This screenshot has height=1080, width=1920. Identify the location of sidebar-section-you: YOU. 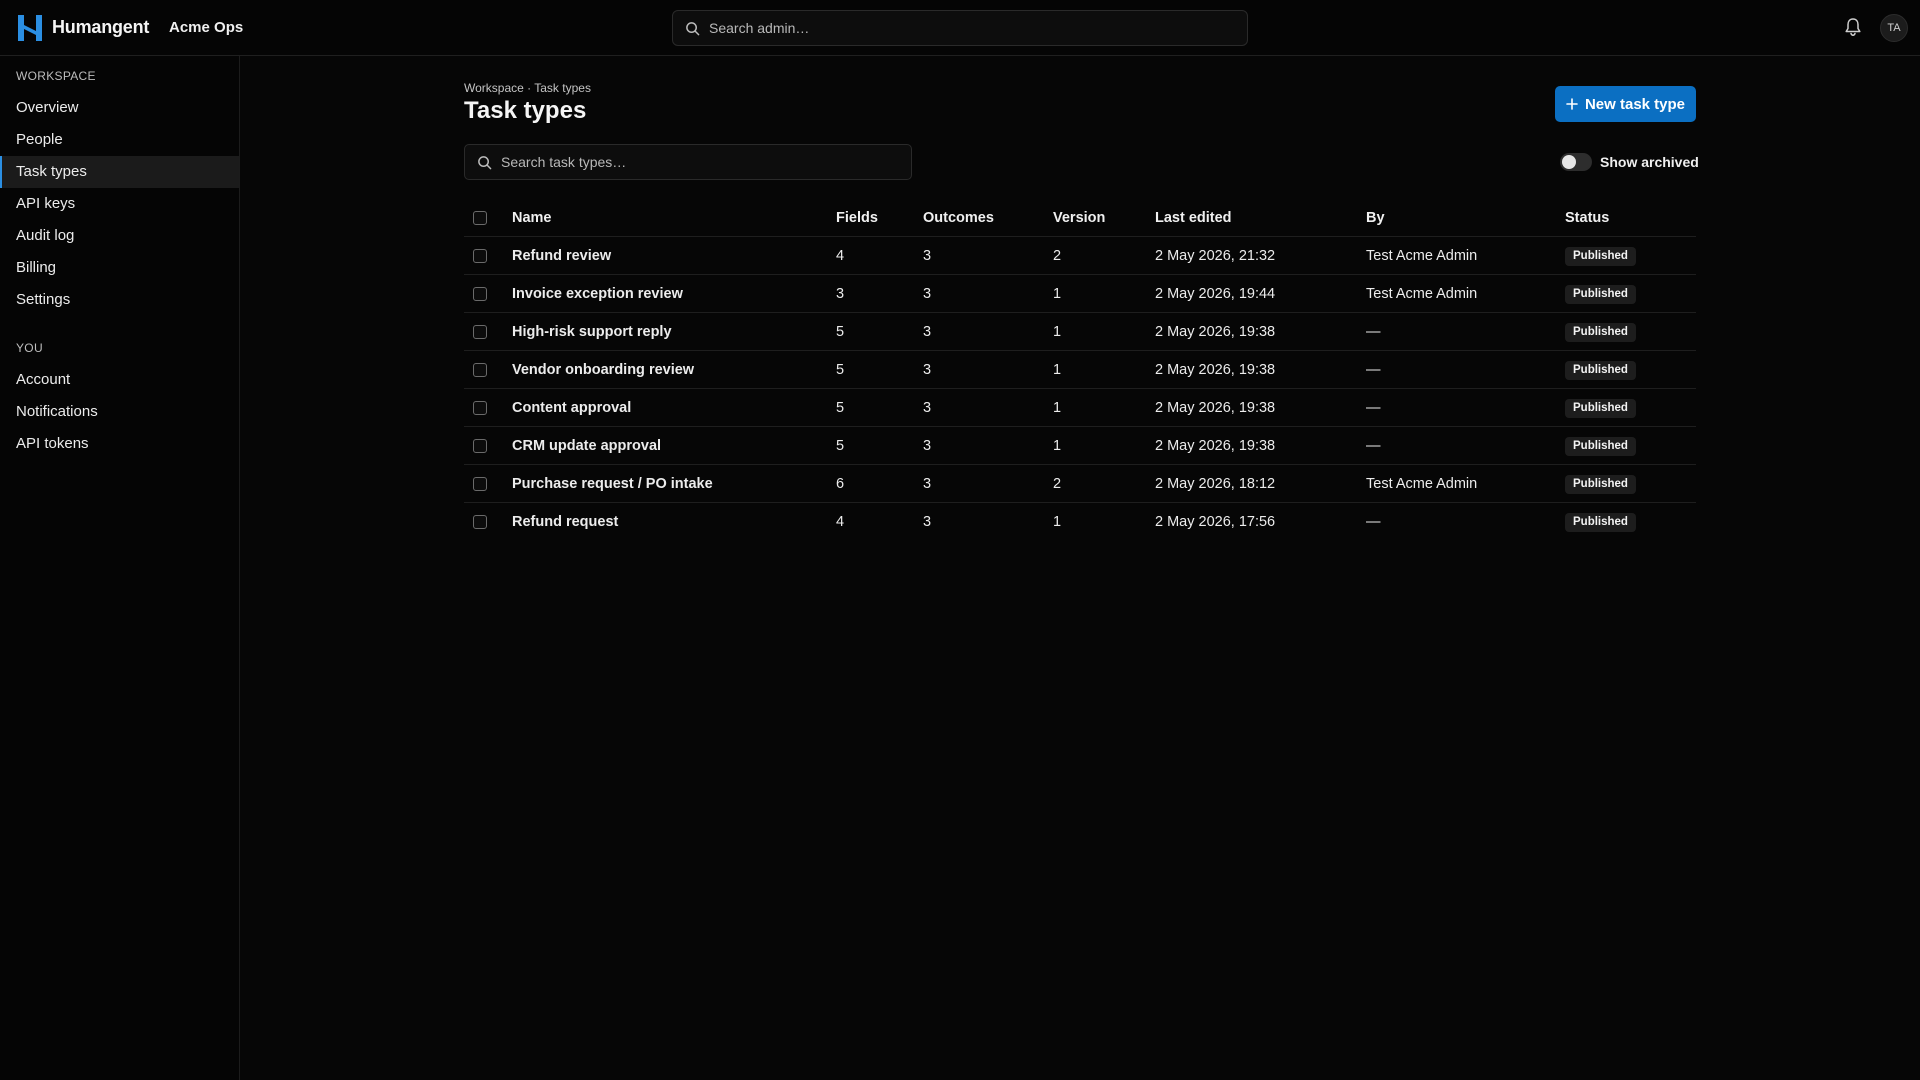
(29, 348).